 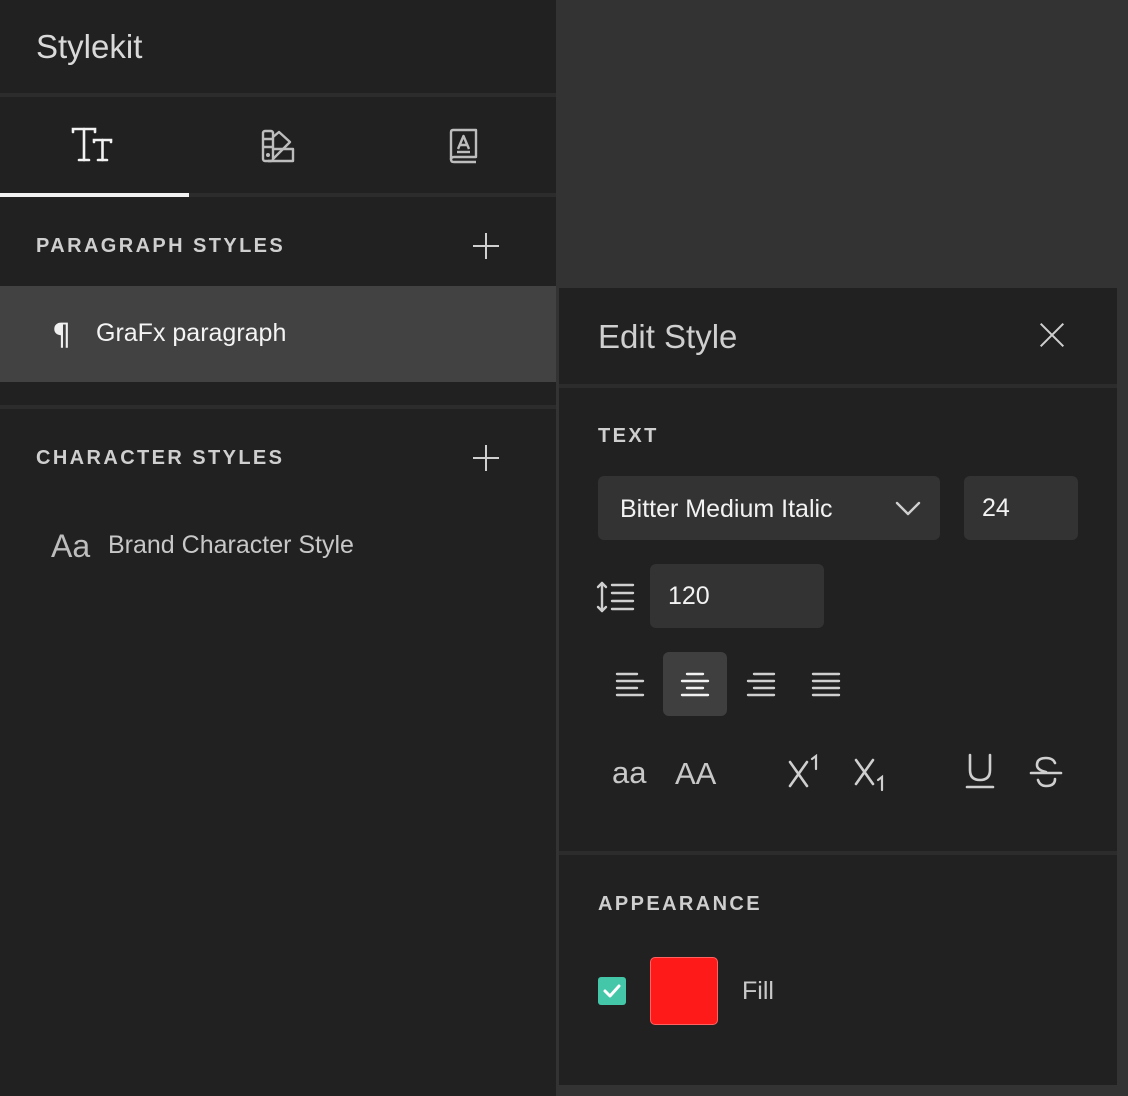 What do you see at coordinates (803, 770) in the screenshot?
I see `superscript-icon` at bounding box center [803, 770].